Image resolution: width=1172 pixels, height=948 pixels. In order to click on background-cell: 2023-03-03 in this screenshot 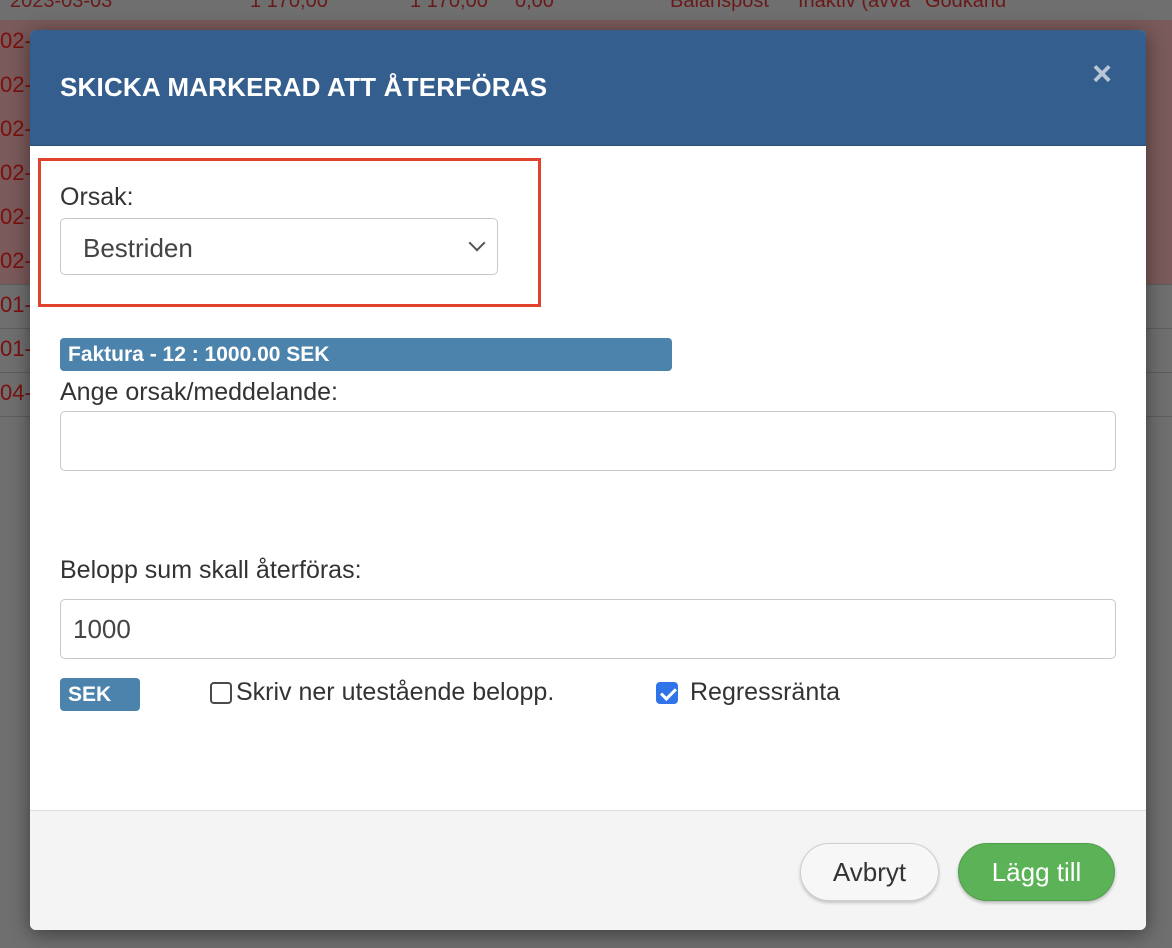, I will do `click(61, 6)`.